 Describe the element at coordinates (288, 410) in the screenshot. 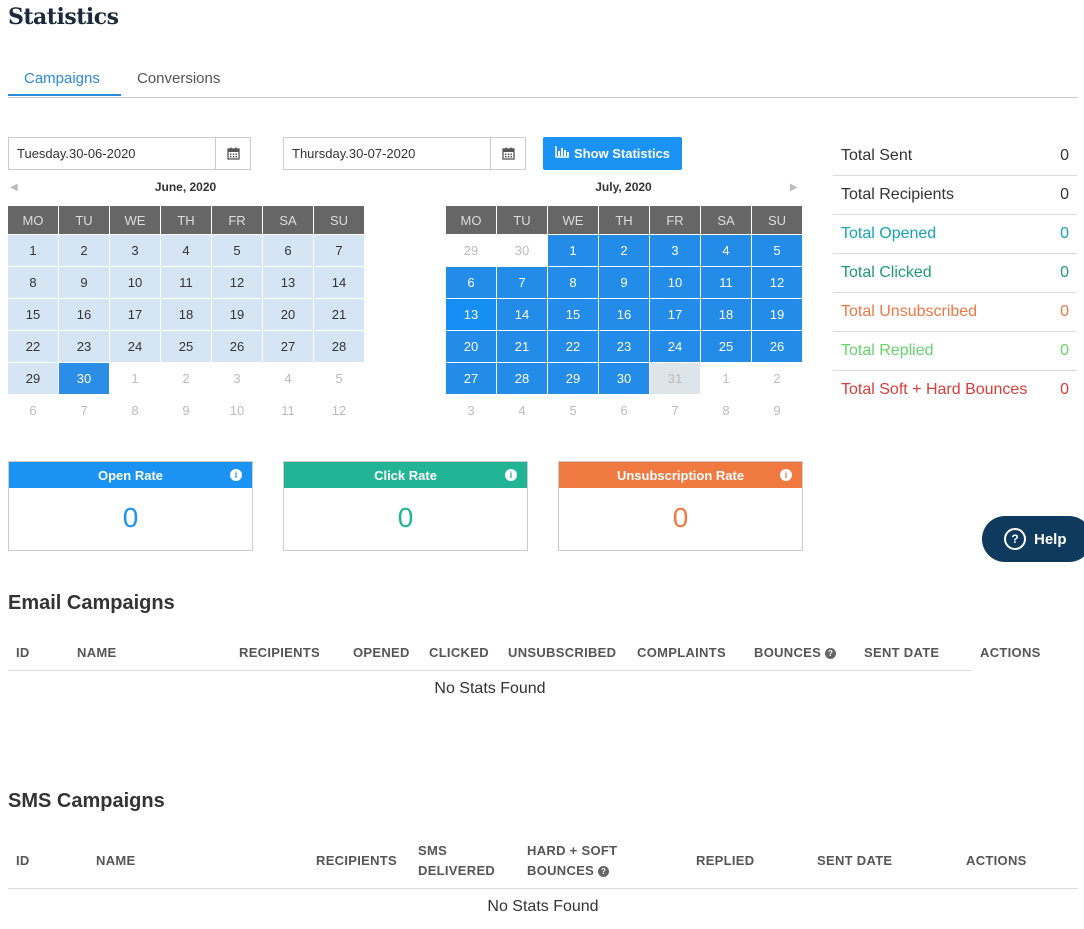

I see `calendar-day-outside: 11` at that location.